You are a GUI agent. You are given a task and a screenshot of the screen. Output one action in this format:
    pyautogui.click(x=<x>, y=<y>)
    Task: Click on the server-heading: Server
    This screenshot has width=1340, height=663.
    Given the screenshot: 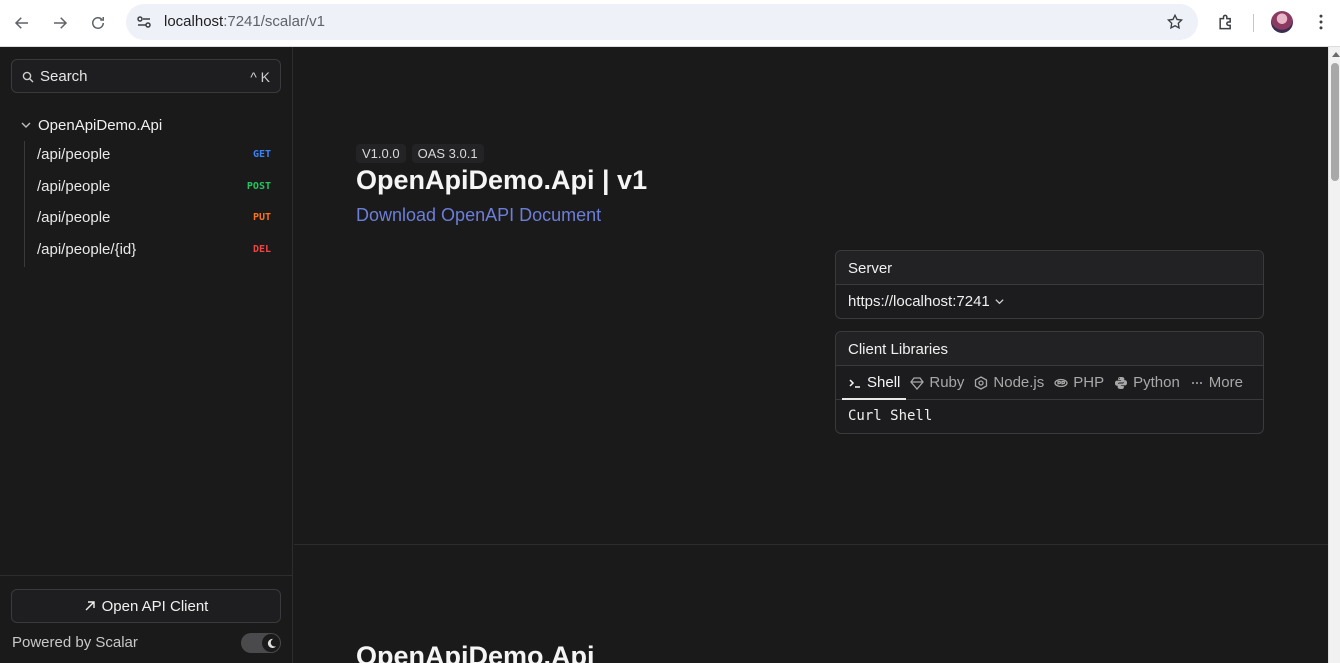 What is the action you would take?
    pyautogui.click(x=1049, y=268)
    